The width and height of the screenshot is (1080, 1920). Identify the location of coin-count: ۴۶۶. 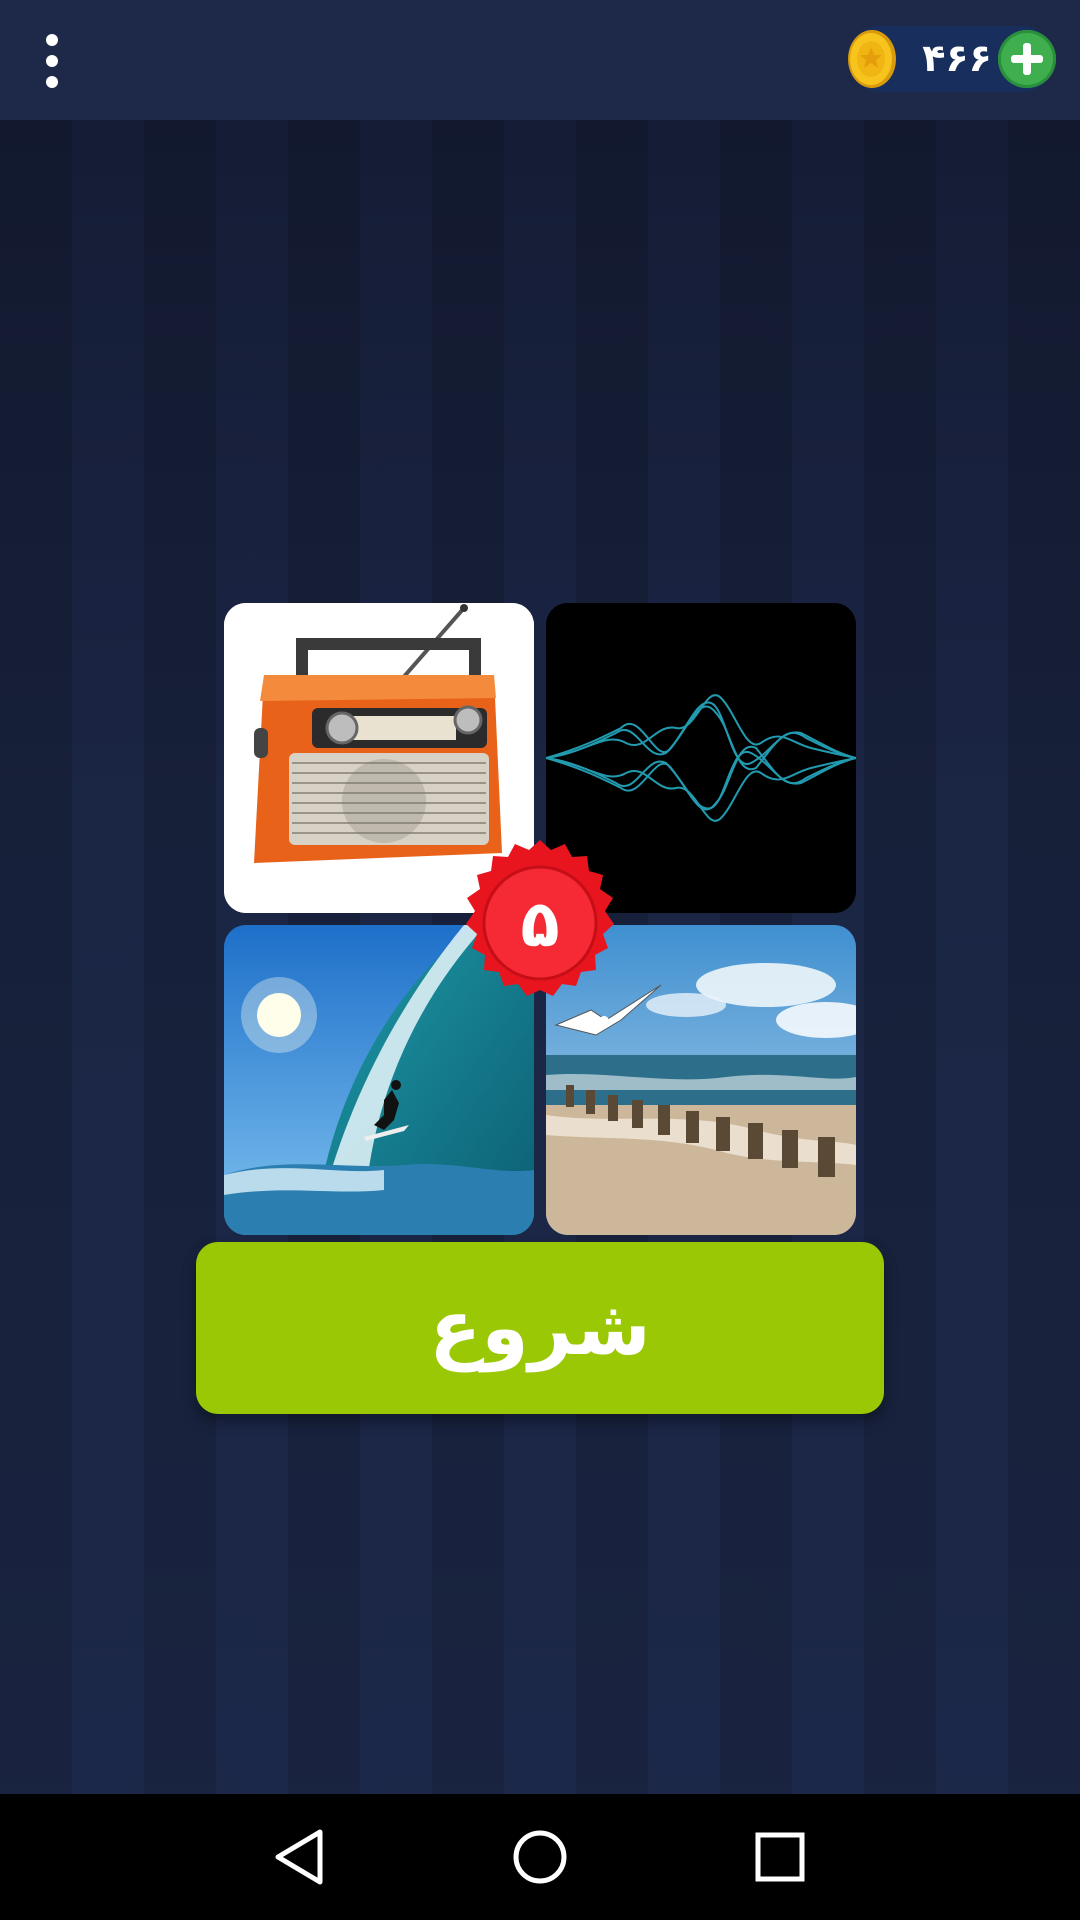
(957, 58).